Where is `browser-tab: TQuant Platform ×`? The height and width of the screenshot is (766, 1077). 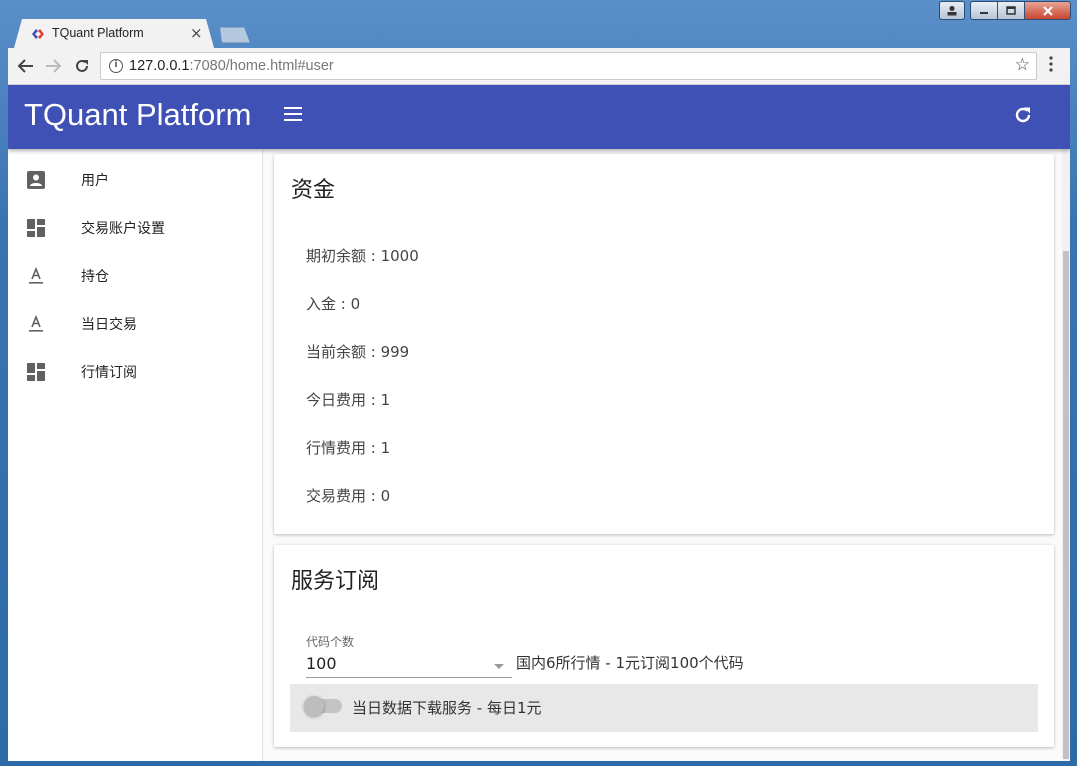 browser-tab: TQuant Platform × is located at coordinates (114, 33).